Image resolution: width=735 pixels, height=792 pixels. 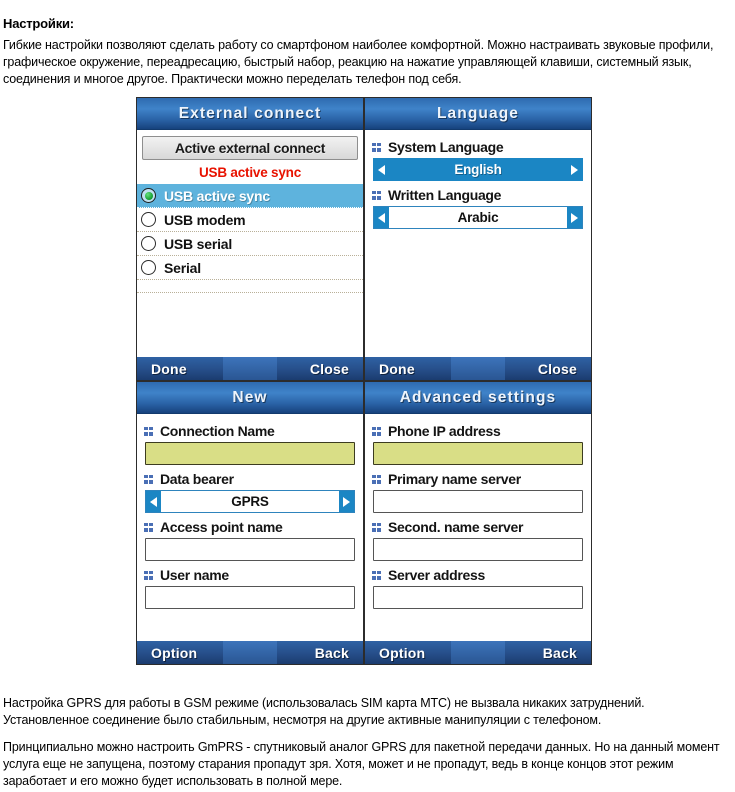 I want to click on field-text: Phone IP address, so click(x=444, y=431).